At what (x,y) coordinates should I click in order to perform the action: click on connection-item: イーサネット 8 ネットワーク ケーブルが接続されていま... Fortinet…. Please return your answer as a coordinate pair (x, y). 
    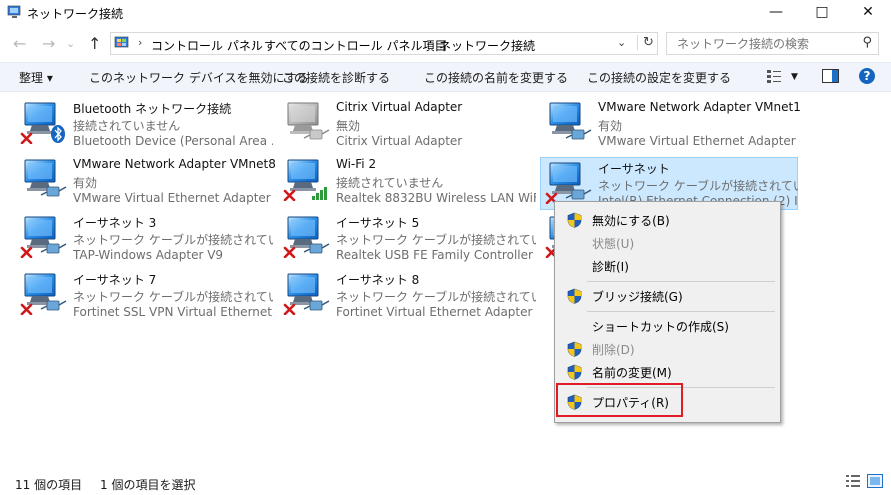
    Looking at the image, I should click on (409, 296).